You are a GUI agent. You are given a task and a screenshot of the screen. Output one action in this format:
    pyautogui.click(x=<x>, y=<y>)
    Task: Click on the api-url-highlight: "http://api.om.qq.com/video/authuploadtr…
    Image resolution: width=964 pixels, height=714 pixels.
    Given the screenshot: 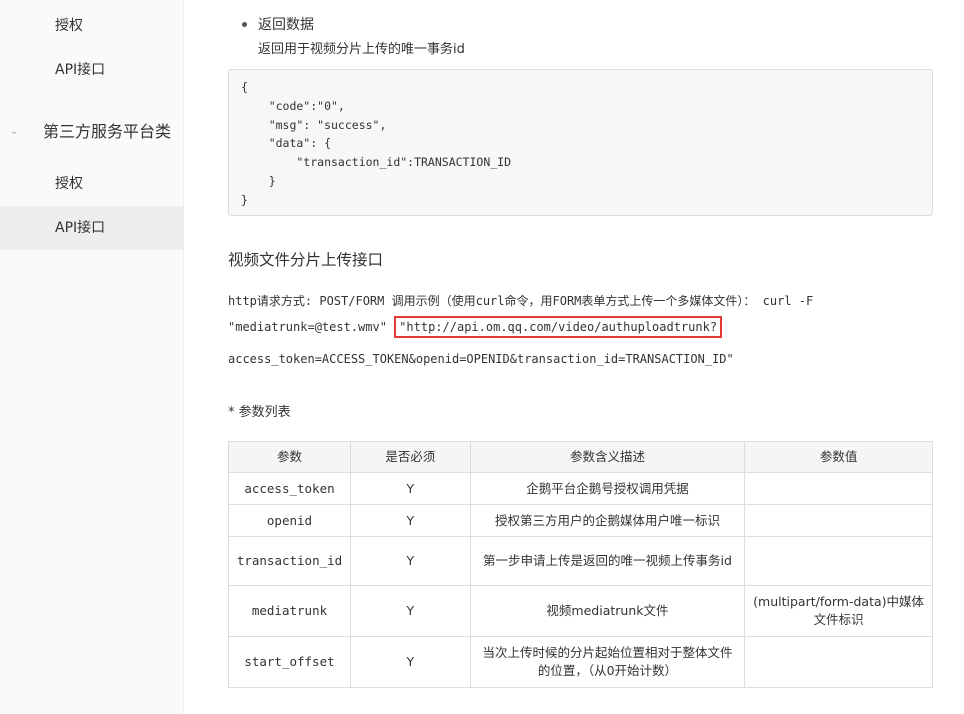 What is the action you would take?
    pyautogui.click(x=558, y=327)
    